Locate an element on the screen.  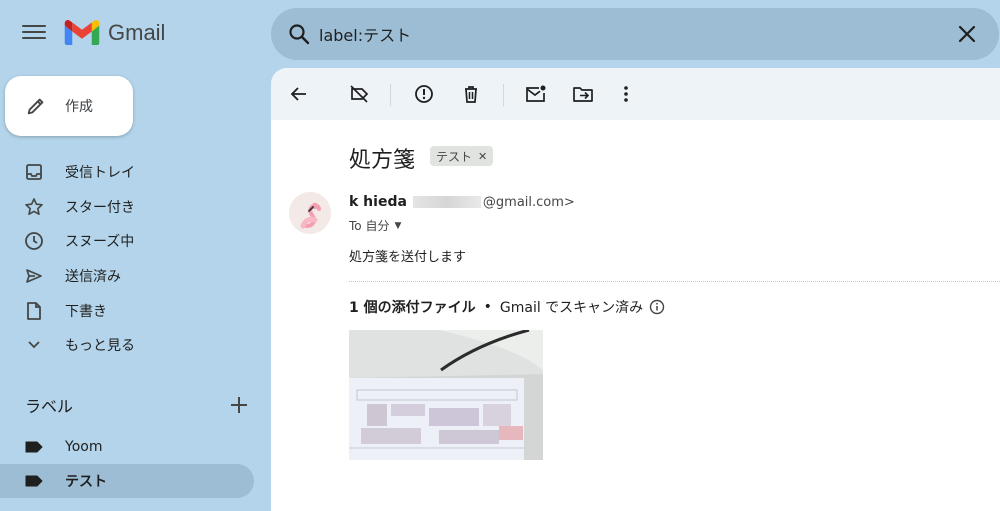
labels-header: ラベル is located at coordinates (137, 405).